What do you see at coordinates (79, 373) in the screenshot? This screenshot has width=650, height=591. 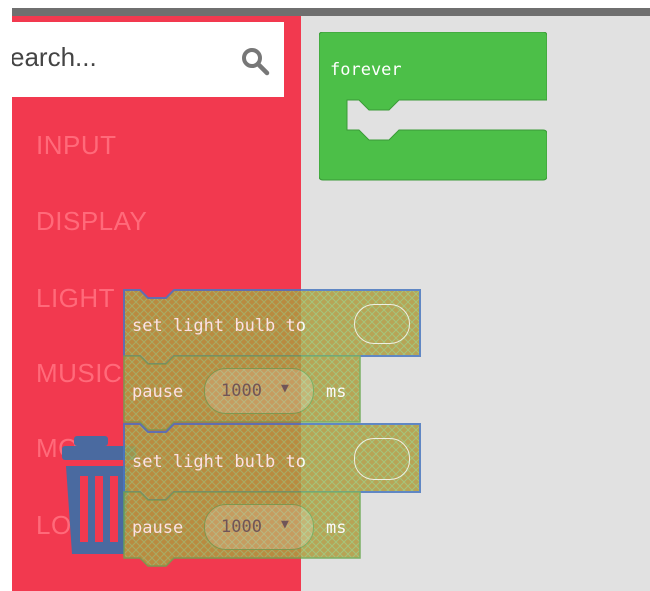 I see `category-music: MUSIC` at bounding box center [79, 373].